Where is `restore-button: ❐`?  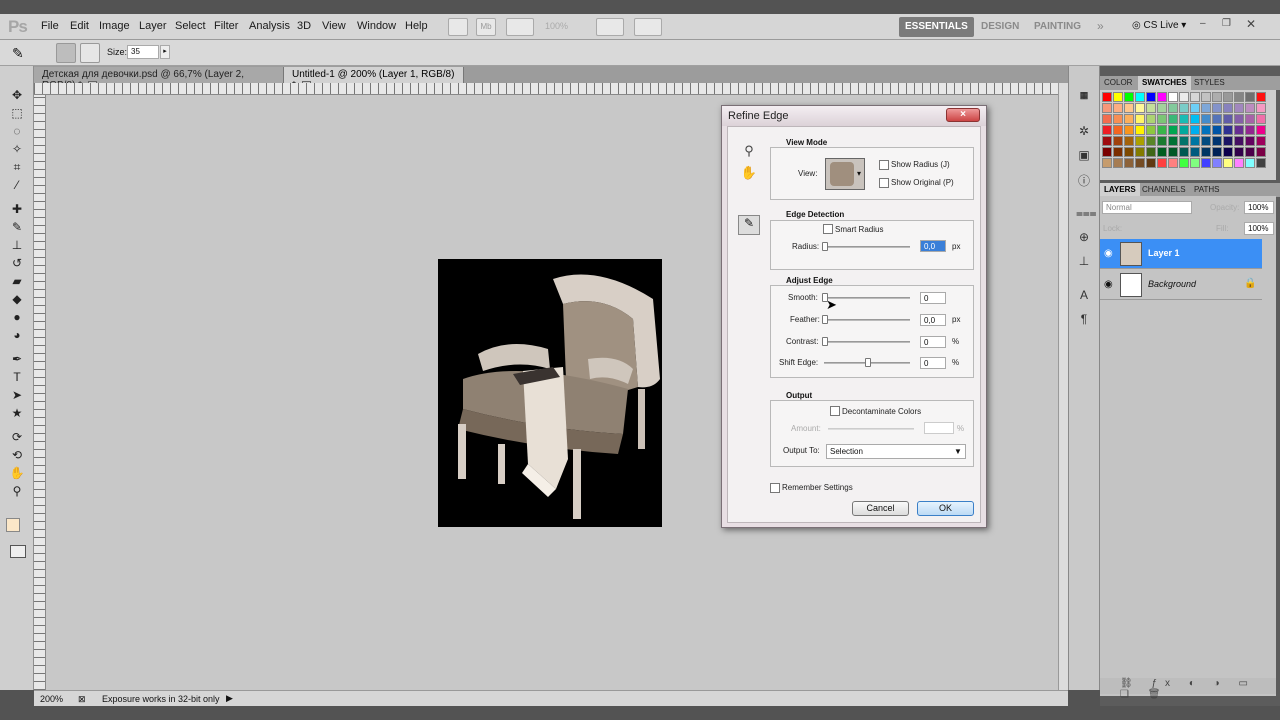
restore-button: ❐ is located at coordinates (1226, 23).